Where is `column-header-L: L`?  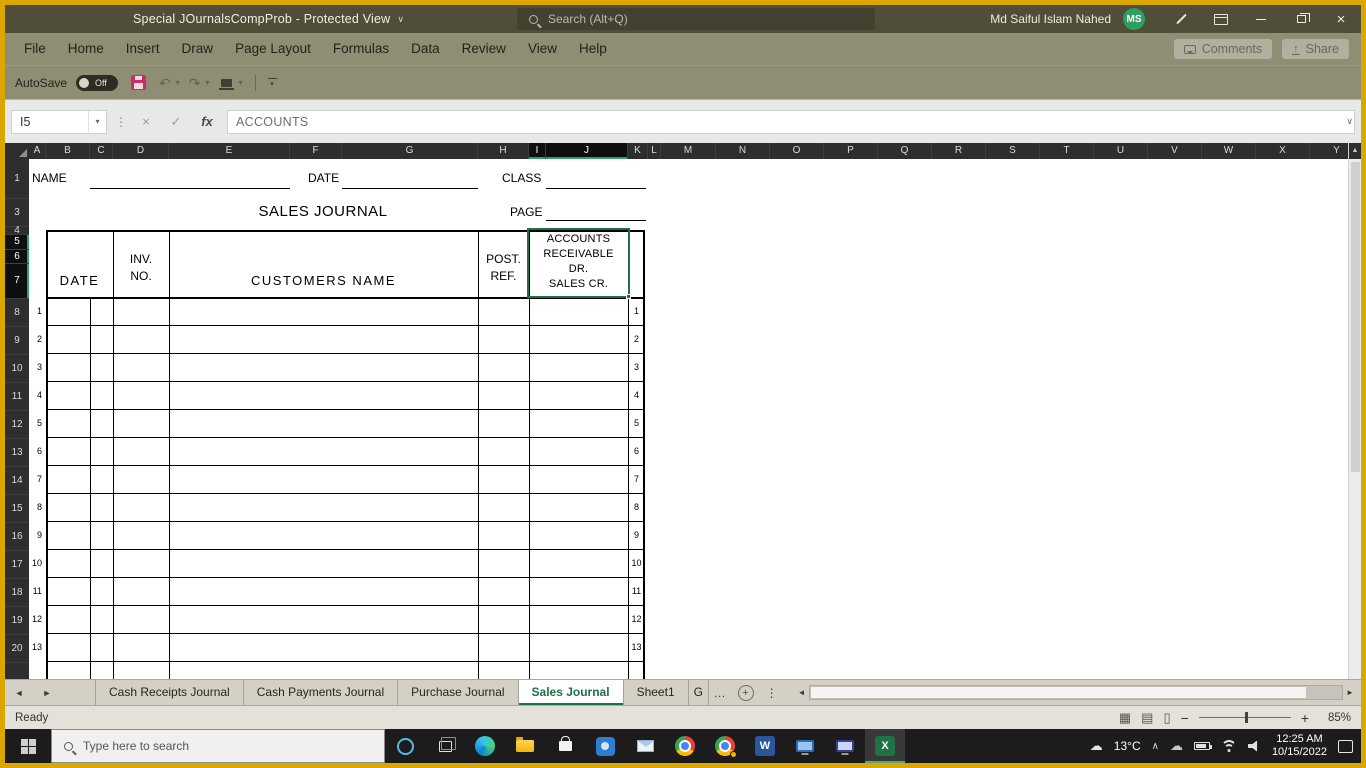
column-header-L: L is located at coordinates (654, 151).